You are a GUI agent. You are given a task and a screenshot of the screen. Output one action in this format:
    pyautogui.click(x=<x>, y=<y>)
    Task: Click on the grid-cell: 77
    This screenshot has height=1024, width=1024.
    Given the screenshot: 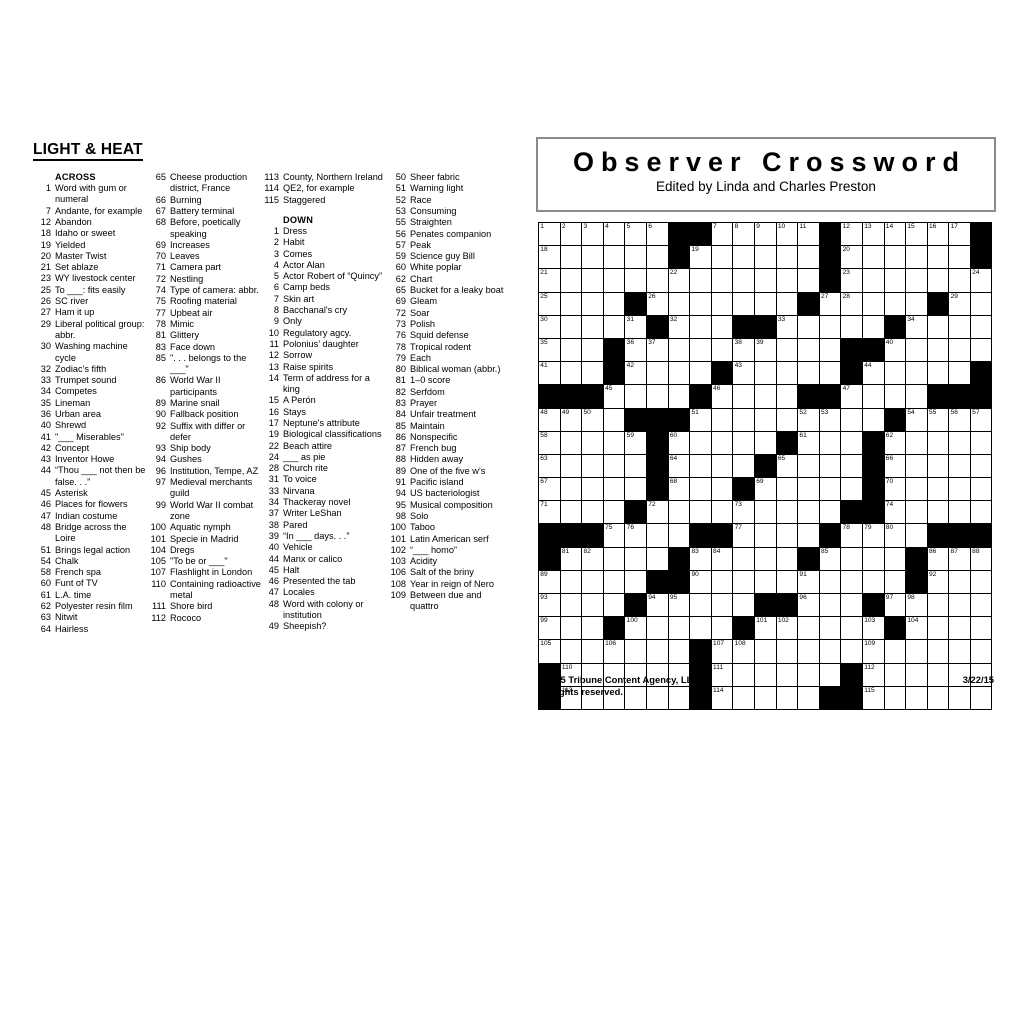 What is the action you would take?
    pyautogui.click(x=743, y=535)
    